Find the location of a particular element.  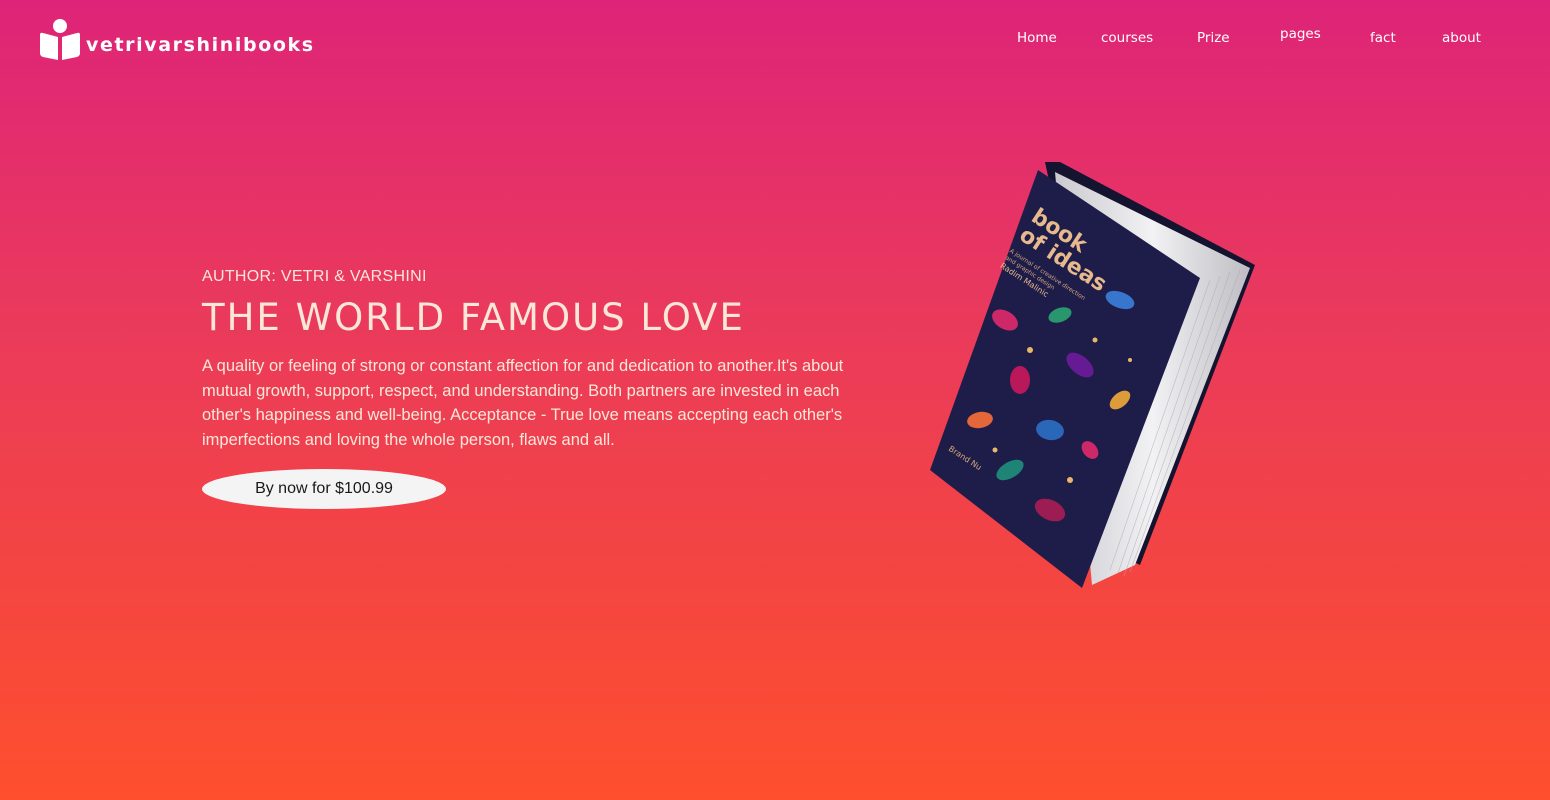

book-author: AUTHOR: VETRI & VARSHINI is located at coordinates (314, 276).